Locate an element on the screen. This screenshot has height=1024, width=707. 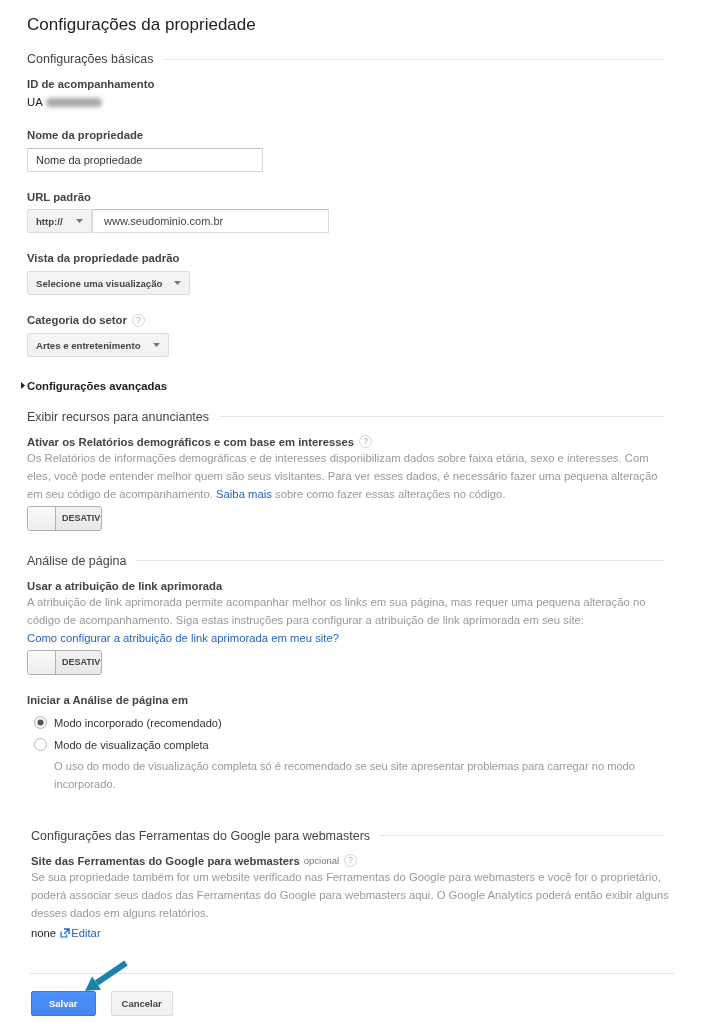
protocol-select: http:// is located at coordinates (59, 221).